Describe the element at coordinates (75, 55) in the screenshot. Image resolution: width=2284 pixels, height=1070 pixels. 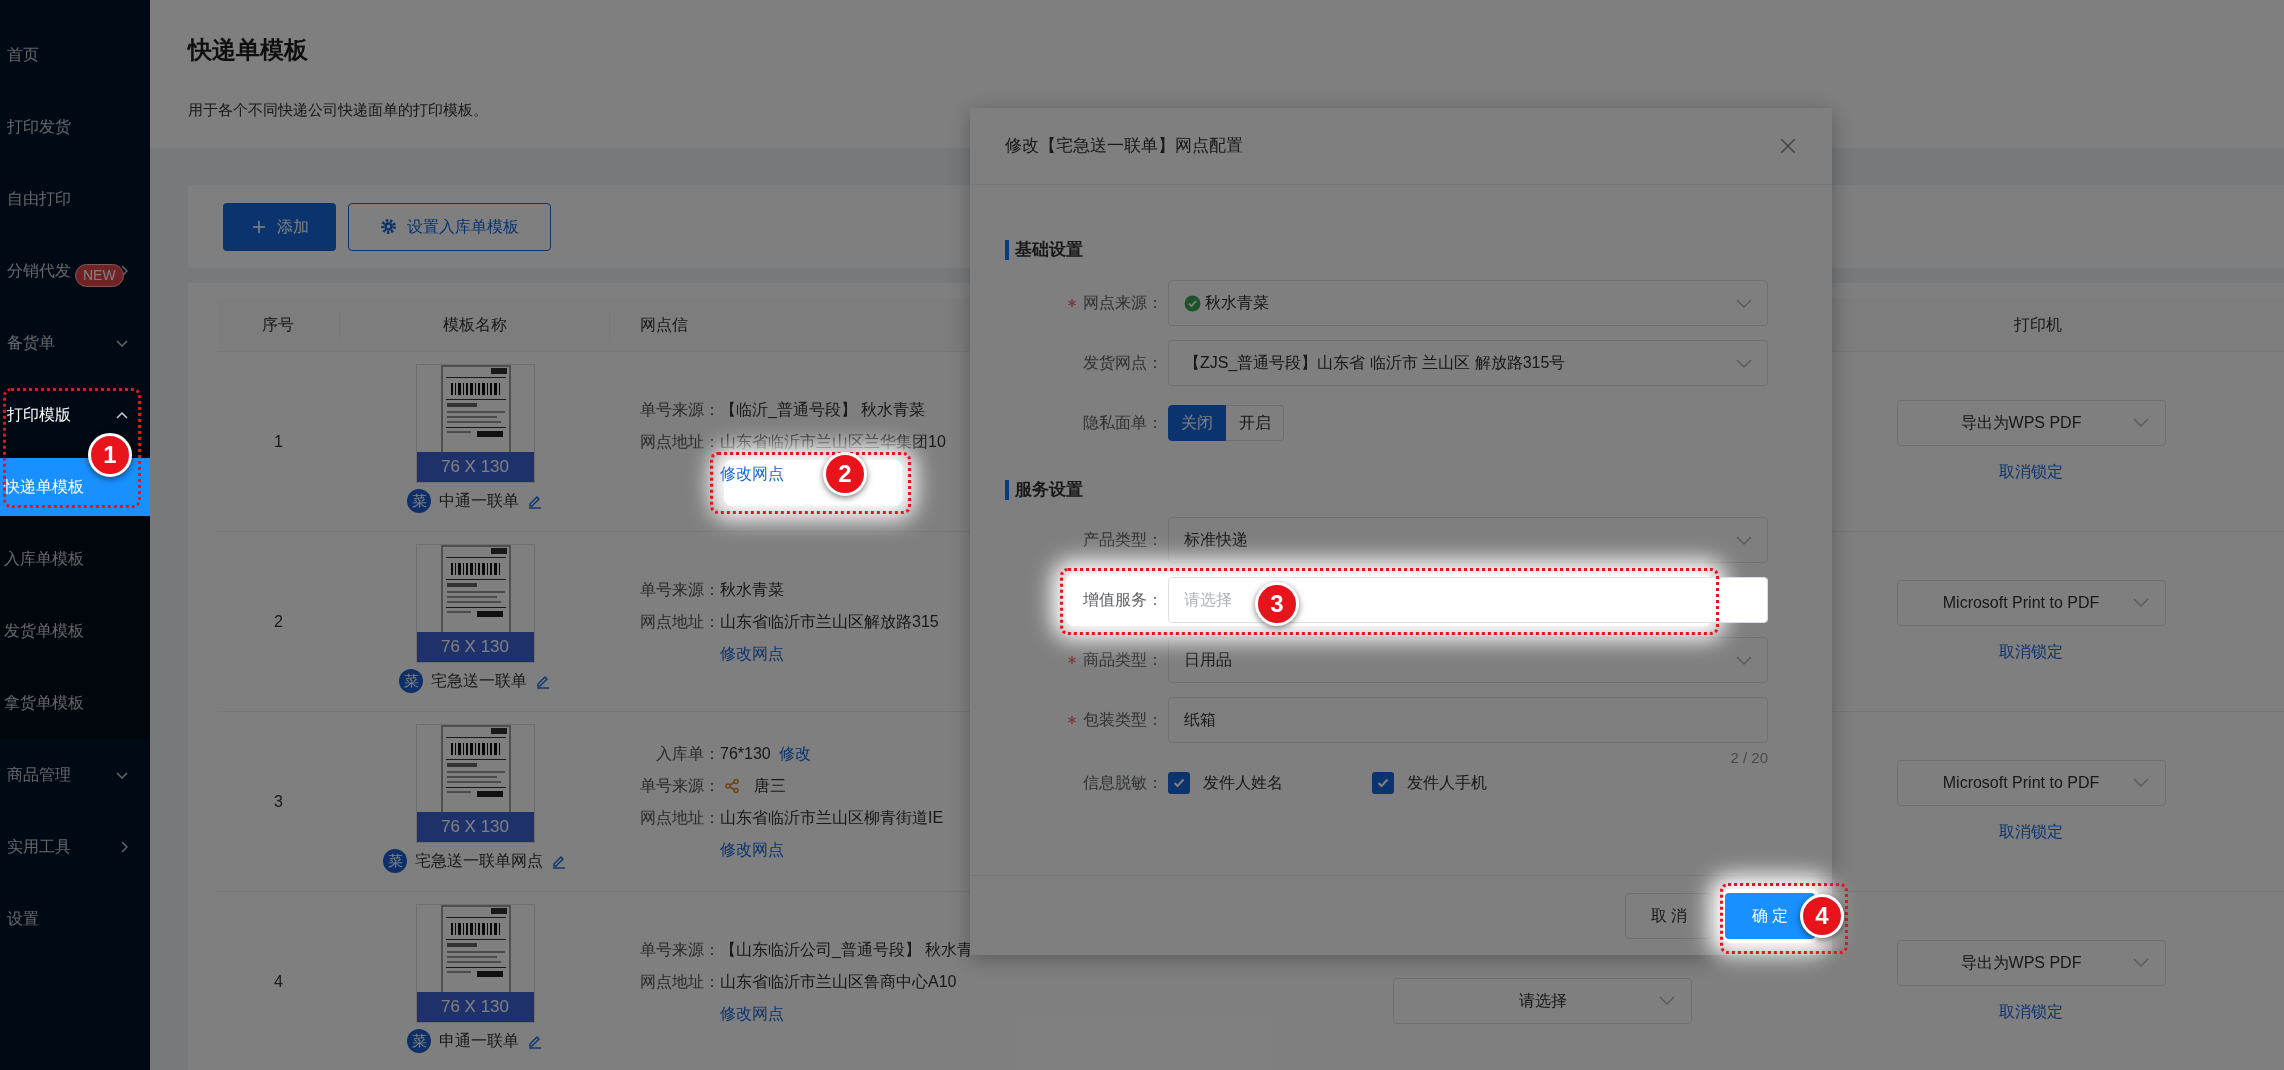
I see `sidebar-item: 首页` at that location.